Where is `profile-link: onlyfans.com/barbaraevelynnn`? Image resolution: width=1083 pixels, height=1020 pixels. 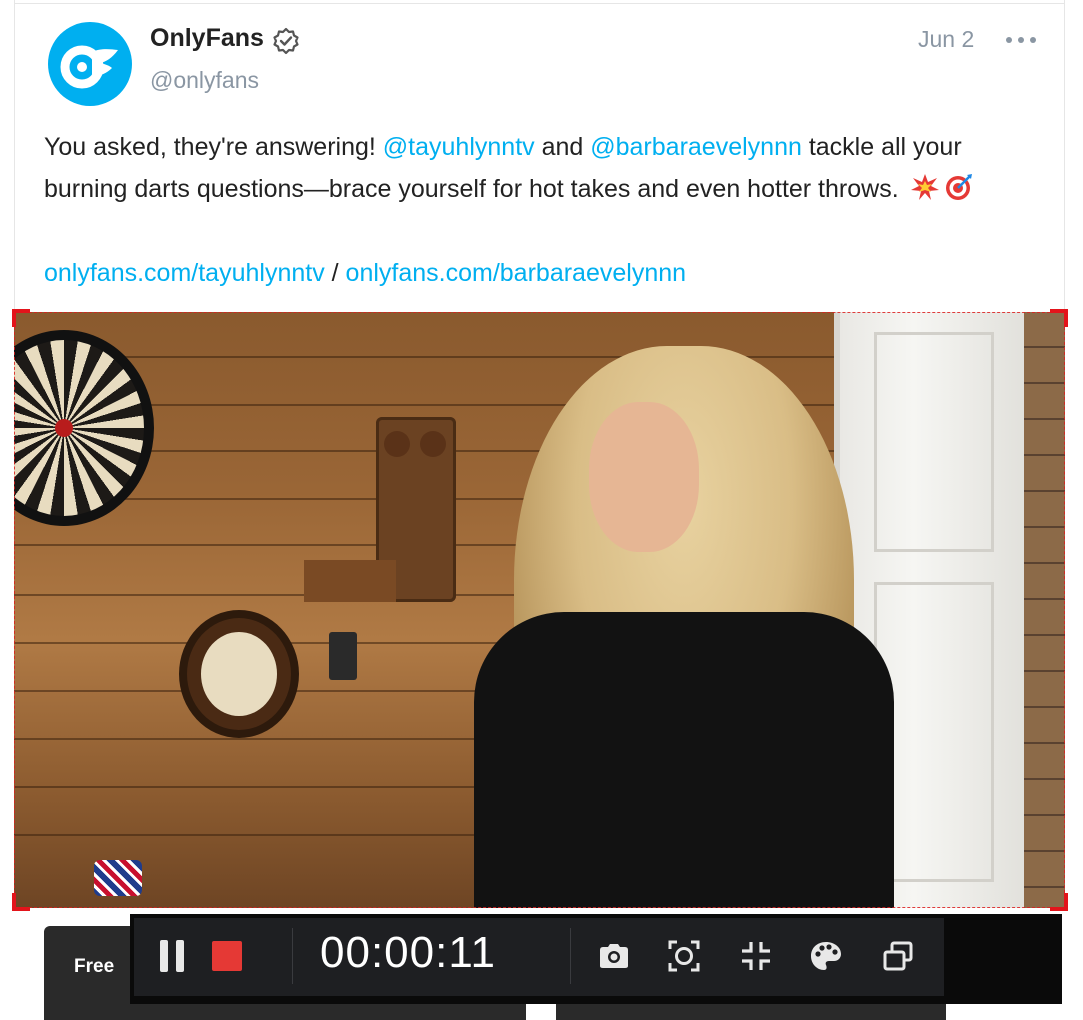
profile-link: onlyfans.com/barbaraevelynnn is located at coordinates (516, 273).